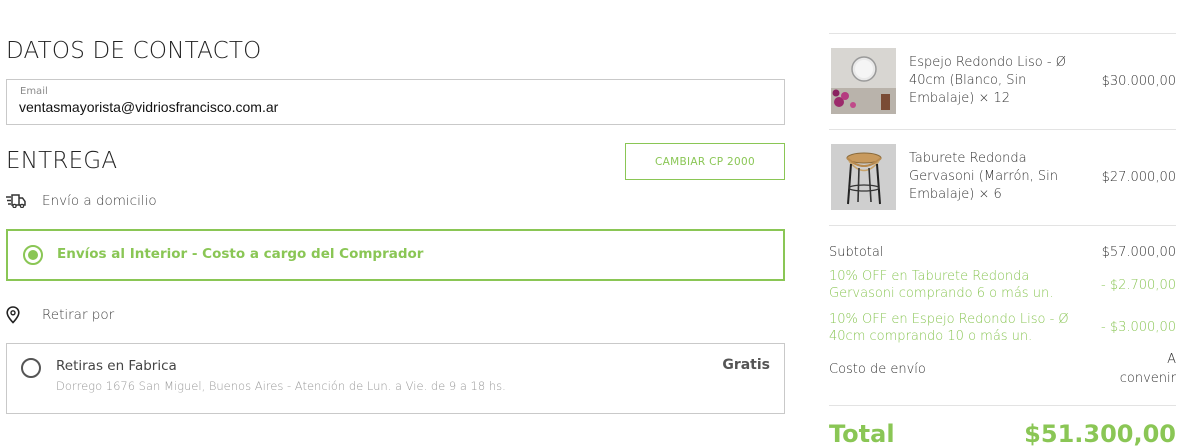 The image size is (1193, 448). Describe the element at coordinates (1147, 378) in the screenshot. I see `shipping-cost-value-line2: convenir` at that location.